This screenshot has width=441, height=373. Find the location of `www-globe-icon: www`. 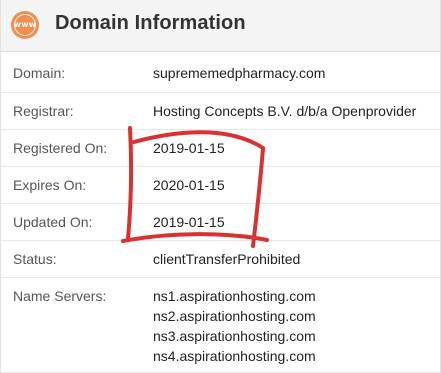

www-globe-icon: www is located at coordinates (25, 25).